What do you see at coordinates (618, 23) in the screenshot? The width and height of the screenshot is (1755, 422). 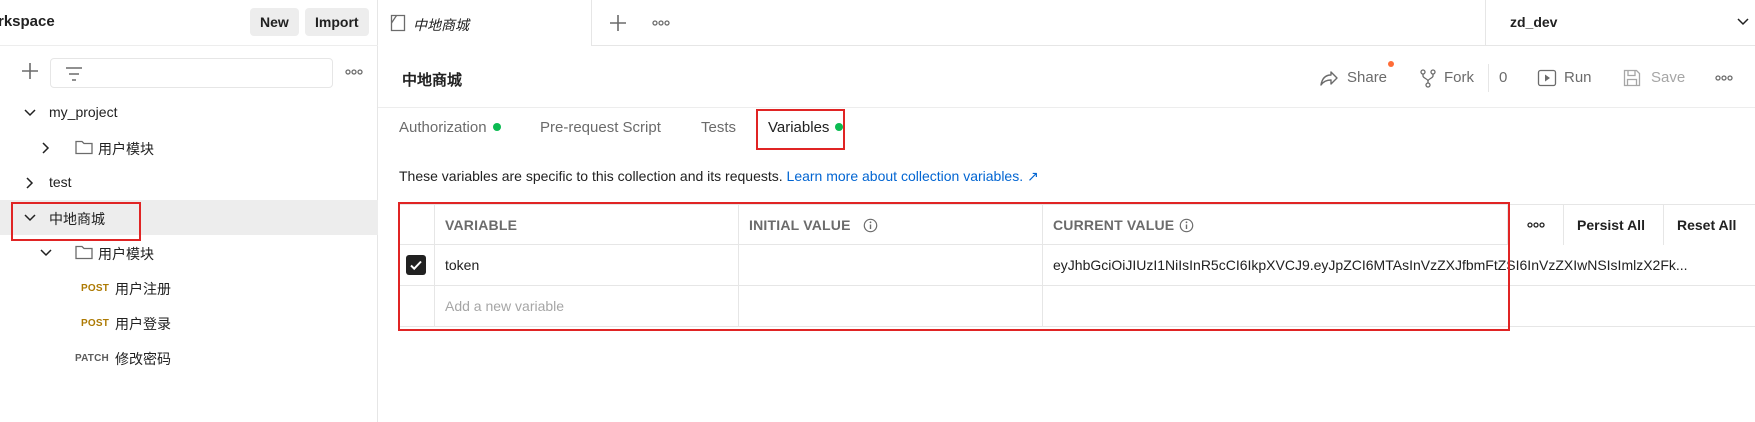 I see `new-tab-plus-icon` at bounding box center [618, 23].